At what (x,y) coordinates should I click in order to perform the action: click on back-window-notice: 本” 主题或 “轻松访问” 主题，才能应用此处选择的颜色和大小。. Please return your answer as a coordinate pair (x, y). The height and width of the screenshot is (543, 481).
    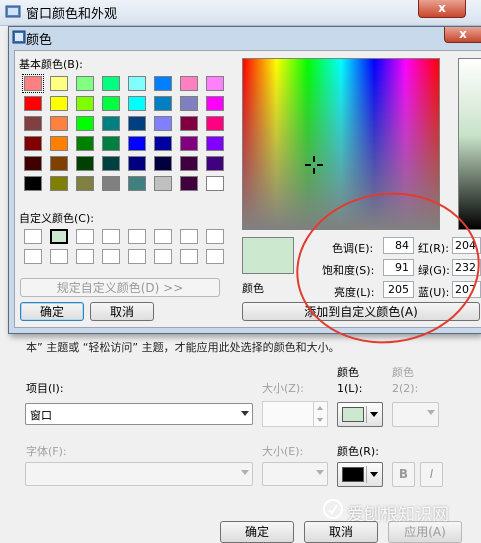
    Looking at the image, I should click on (183, 347).